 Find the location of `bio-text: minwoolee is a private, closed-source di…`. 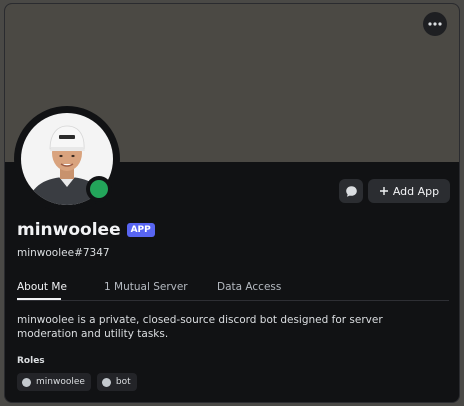

bio-text: minwoolee is a private, closed-source di… is located at coordinates (200, 327).